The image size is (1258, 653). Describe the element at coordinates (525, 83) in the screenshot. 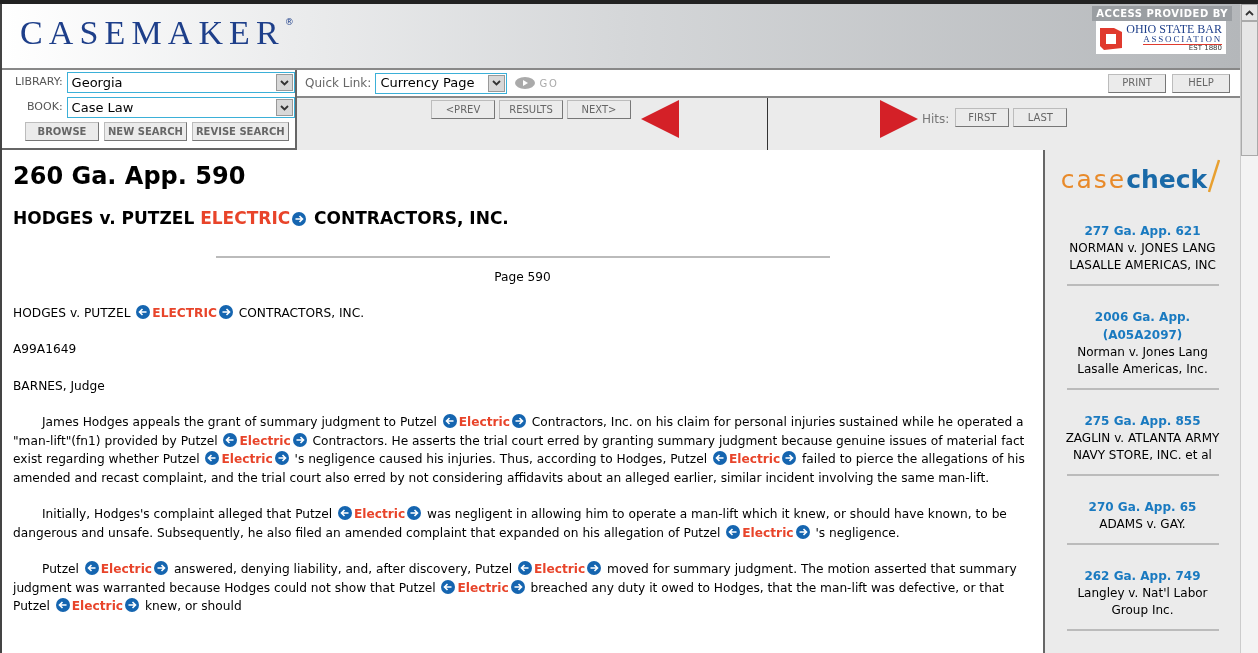

I see `play-icon` at that location.